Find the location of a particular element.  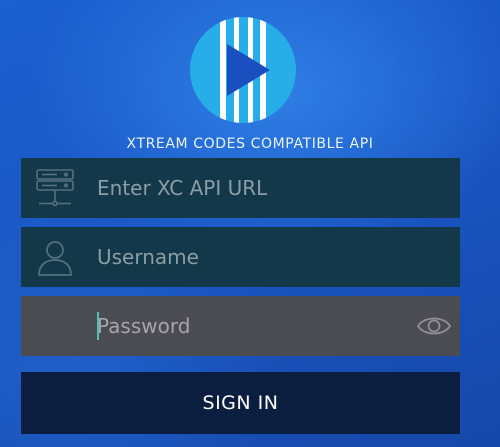

password-field is located at coordinates (240, 326).